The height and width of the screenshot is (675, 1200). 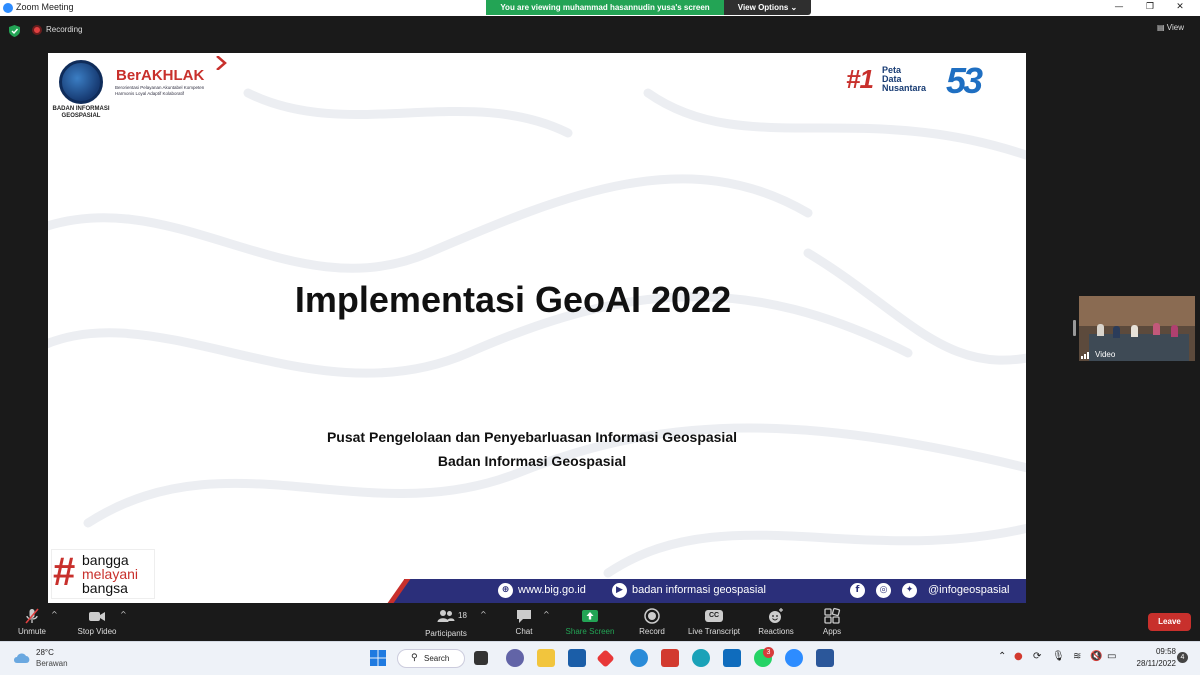 I want to click on record-button: Record, so click(x=652, y=620).